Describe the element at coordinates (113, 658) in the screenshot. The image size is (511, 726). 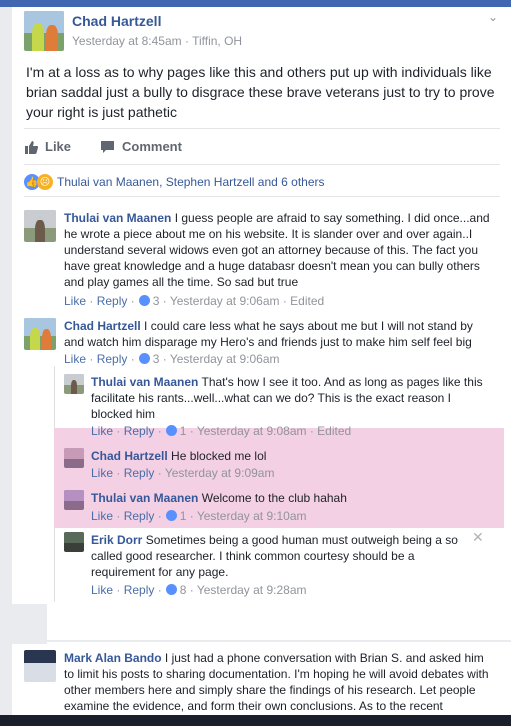
I see `comment-author: Mark Alan Bando` at that location.